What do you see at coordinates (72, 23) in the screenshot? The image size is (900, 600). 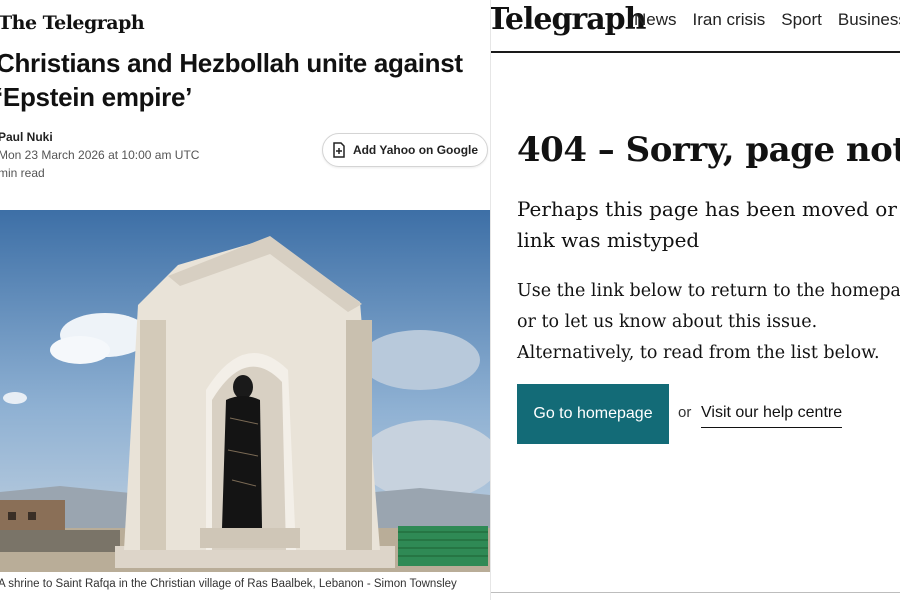 I see `telegraph-logo: The Telegraph` at bounding box center [72, 23].